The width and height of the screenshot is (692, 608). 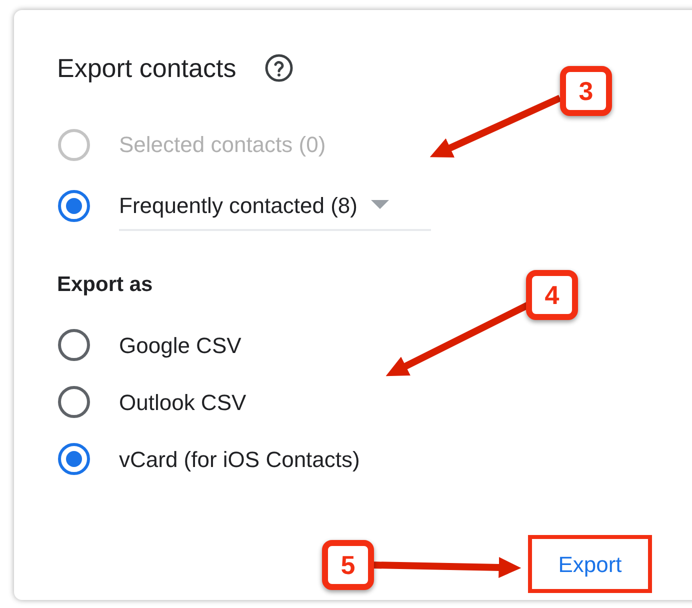 I want to click on step-number-badge: 4, so click(x=552, y=295).